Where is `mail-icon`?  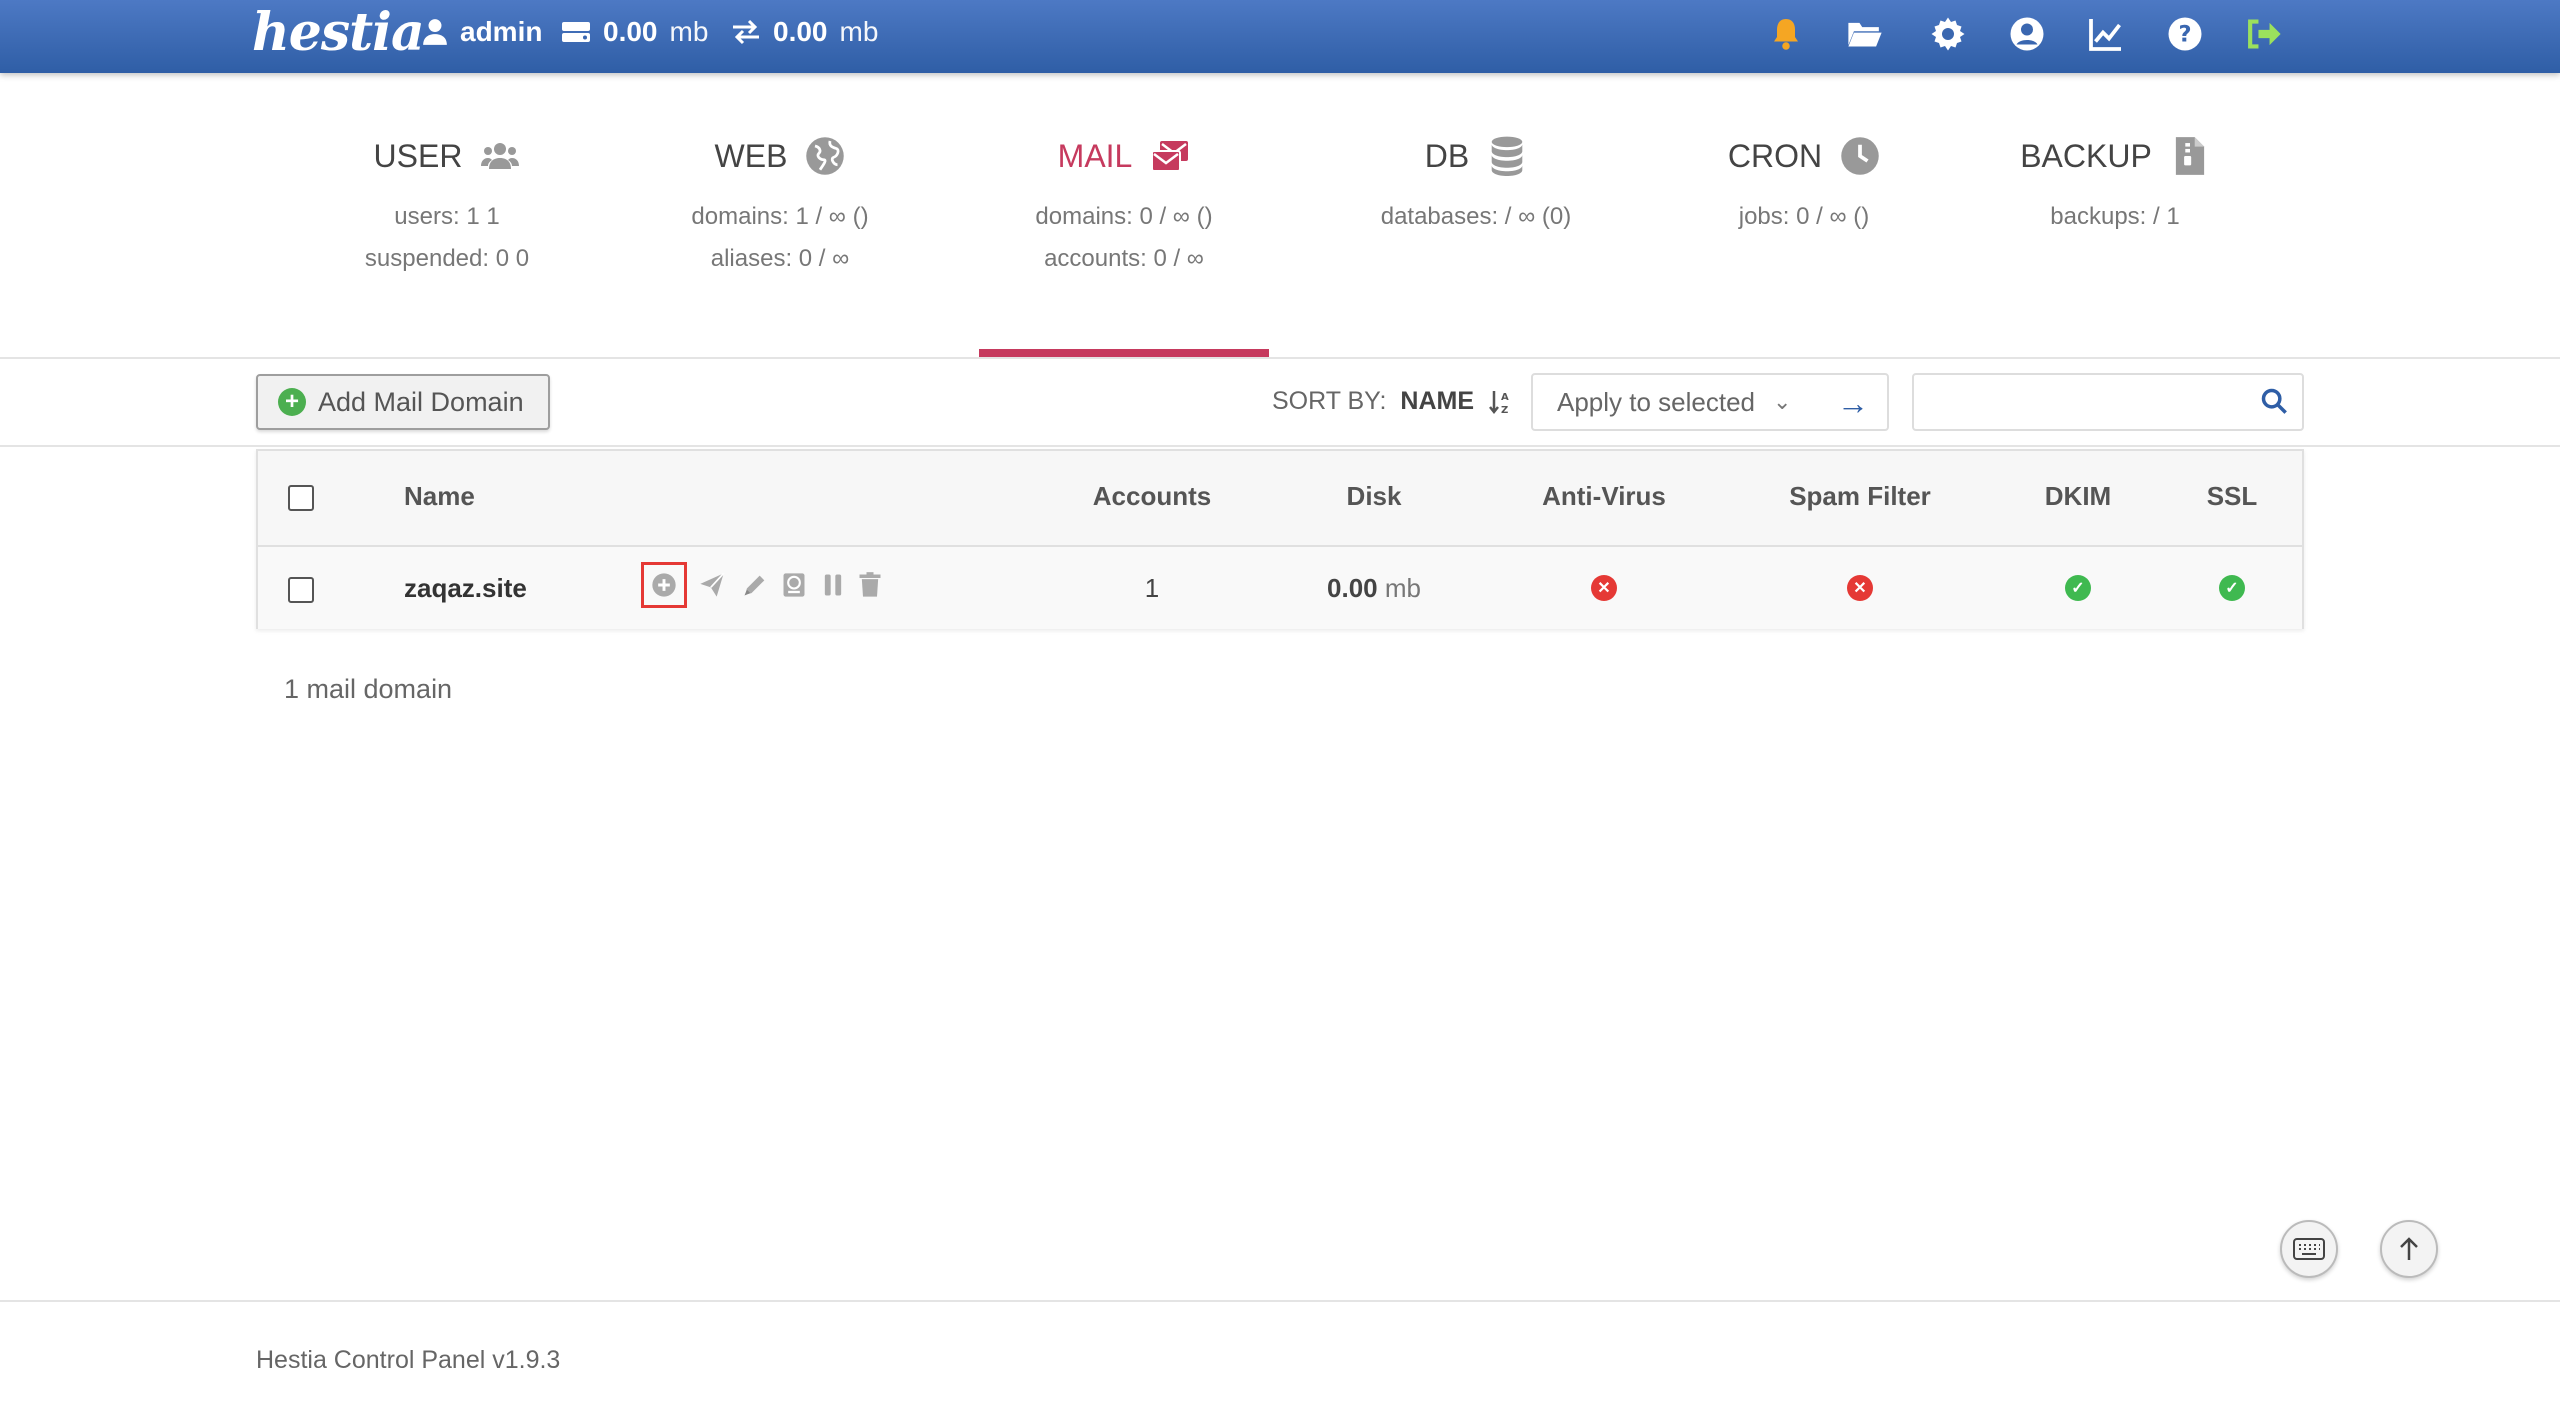 mail-icon is located at coordinates (1170, 156).